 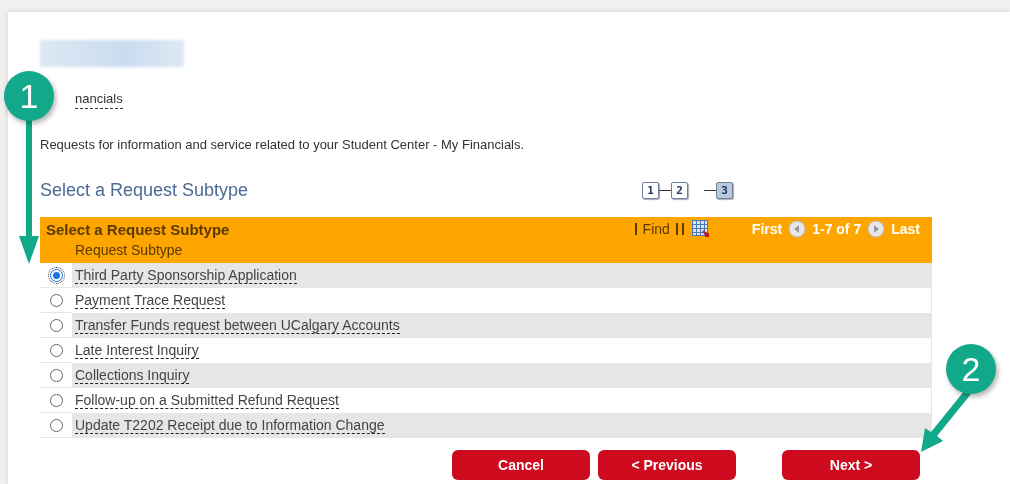 I want to click on subtype-link: Late Interest Inquiry, so click(x=137, y=350).